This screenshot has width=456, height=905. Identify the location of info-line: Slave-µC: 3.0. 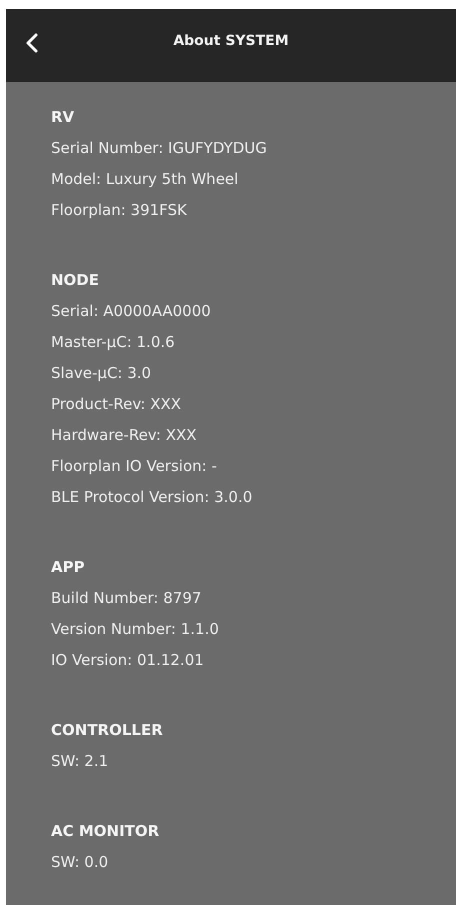
(101, 373).